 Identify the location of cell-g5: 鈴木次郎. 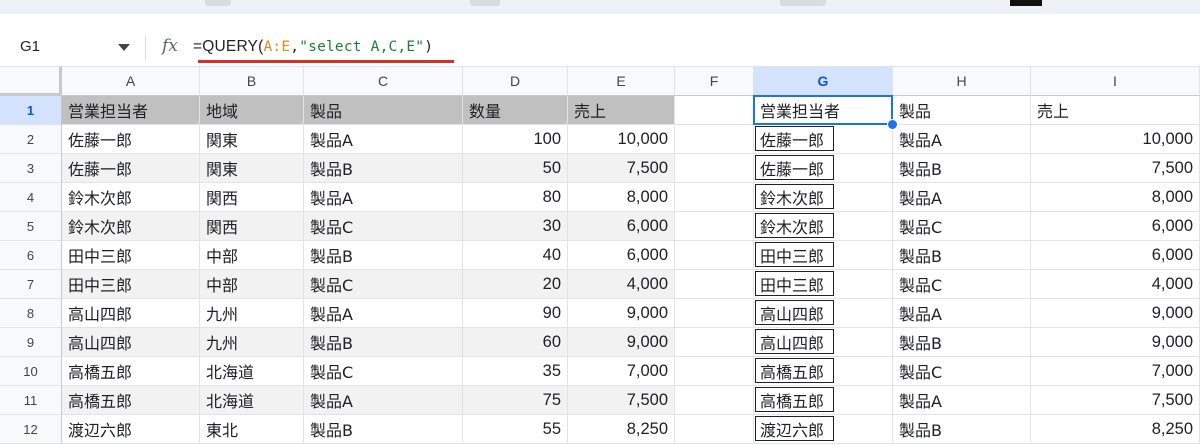
(823, 226).